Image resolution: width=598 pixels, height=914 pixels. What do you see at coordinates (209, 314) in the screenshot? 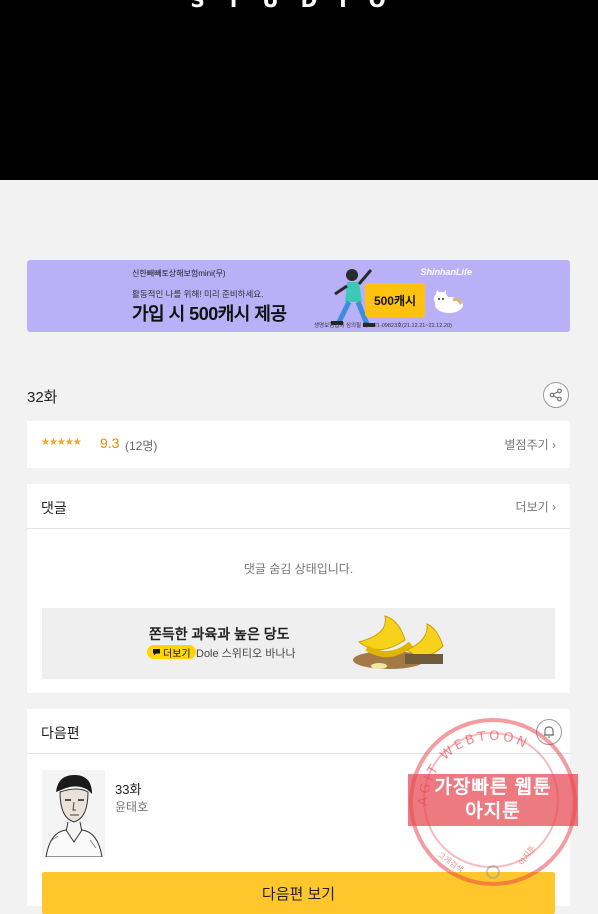
I see `ad-headline: 가입 시 500캐시 제공` at bounding box center [209, 314].